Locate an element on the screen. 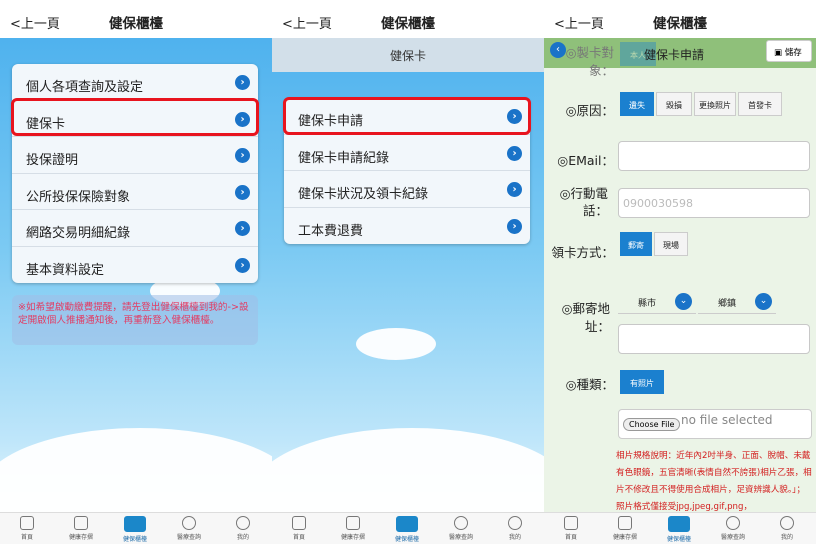 Image resolution: width=816 pixels, height=544 pixels. menu-item-transaction-log: 網路交易明細紀錄 › is located at coordinates (135, 228).